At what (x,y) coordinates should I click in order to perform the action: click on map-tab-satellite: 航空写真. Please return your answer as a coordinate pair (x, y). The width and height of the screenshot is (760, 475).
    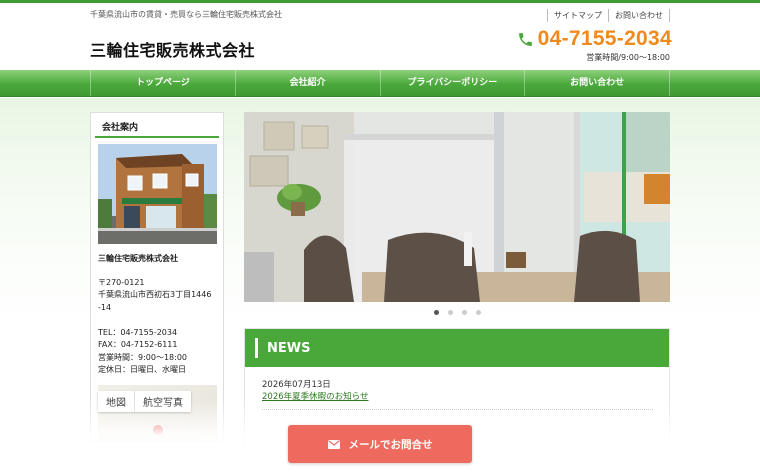
    Looking at the image, I should click on (163, 401).